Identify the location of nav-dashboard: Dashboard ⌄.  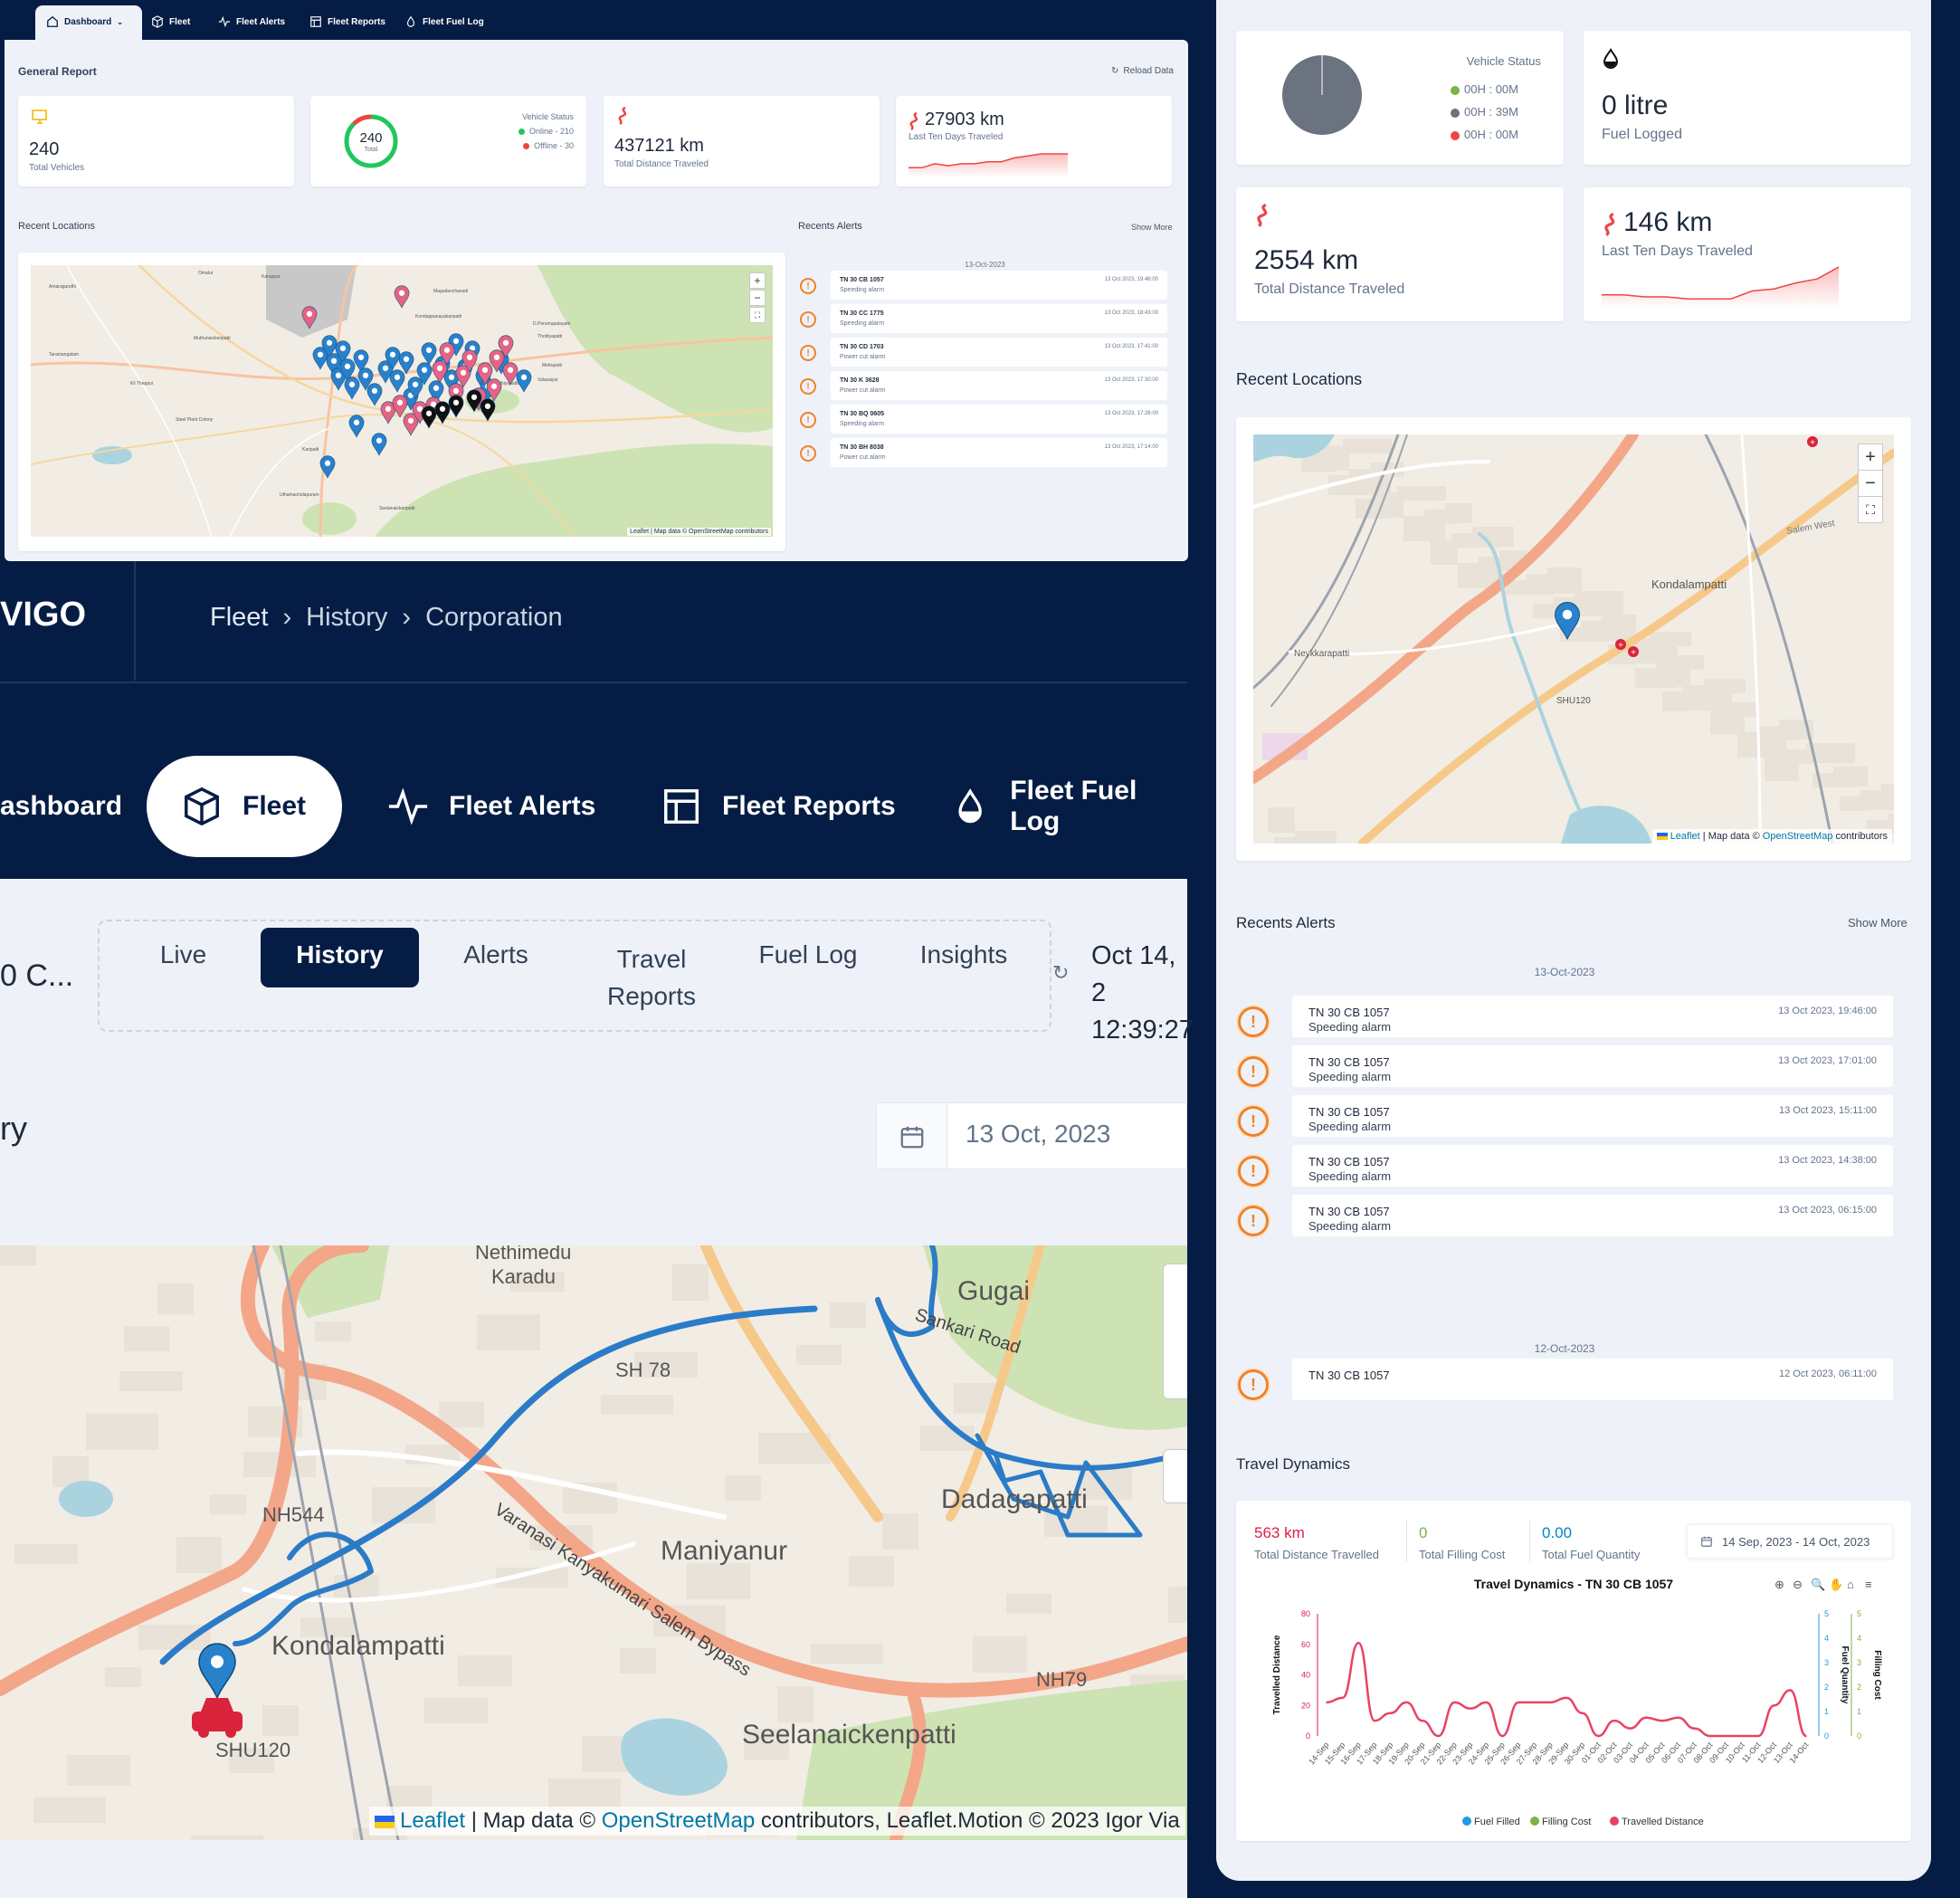
(84, 21).